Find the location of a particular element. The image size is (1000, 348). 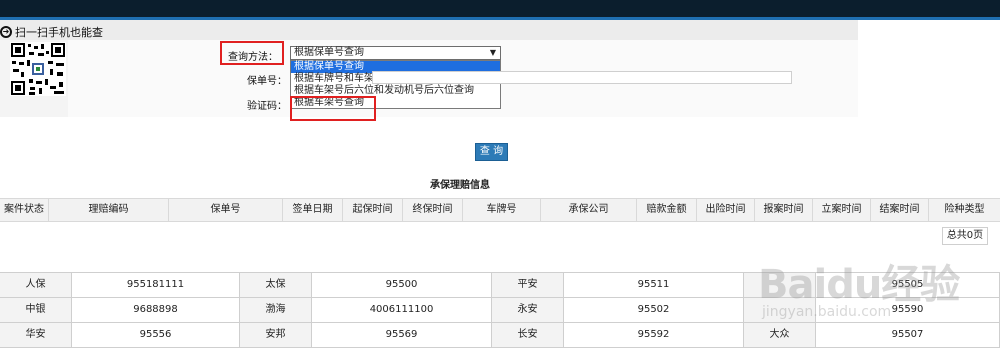

method-label-highlight is located at coordinates (252, 53).